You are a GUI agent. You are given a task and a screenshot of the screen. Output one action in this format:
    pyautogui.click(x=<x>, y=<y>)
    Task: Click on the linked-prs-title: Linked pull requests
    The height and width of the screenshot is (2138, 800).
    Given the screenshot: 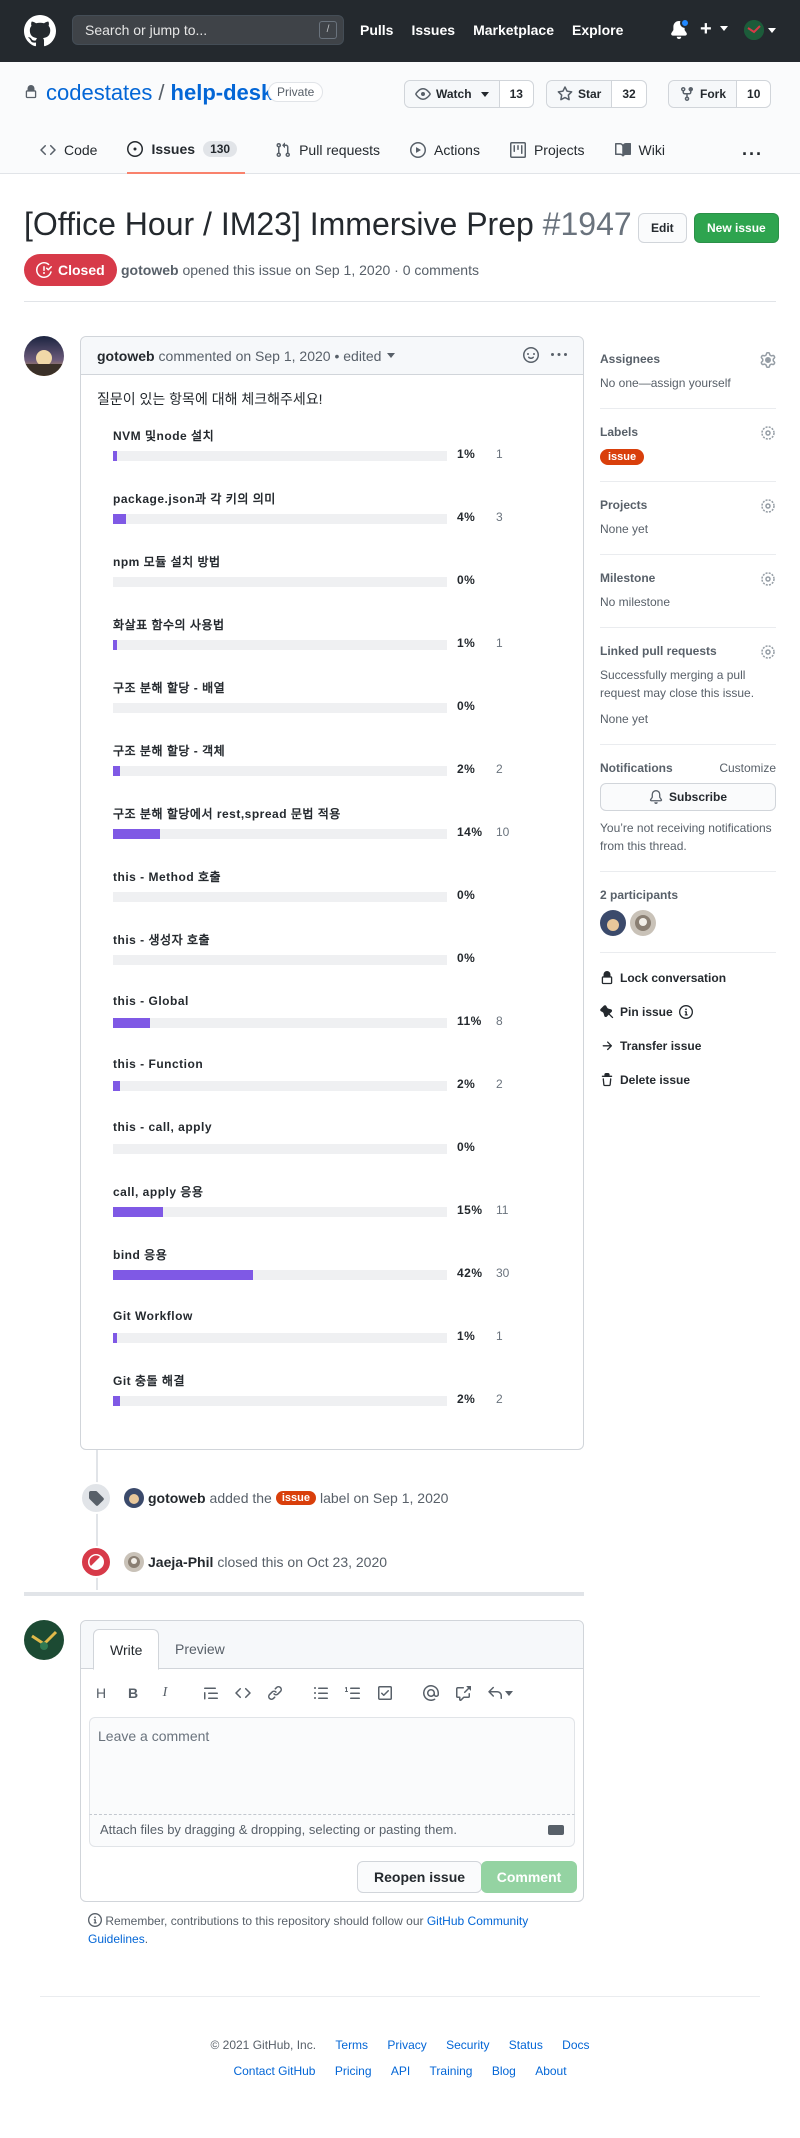 What is the action you would take?
    pyautogui.click(x=688, y=651)
    